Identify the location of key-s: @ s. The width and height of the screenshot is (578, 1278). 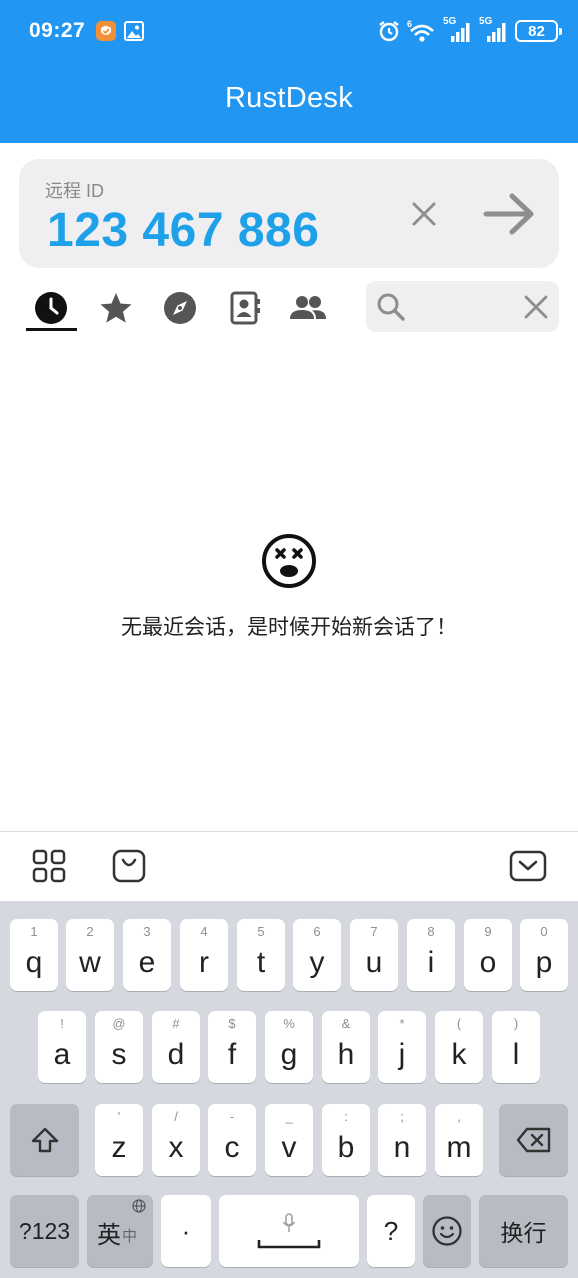
(119, 1047).